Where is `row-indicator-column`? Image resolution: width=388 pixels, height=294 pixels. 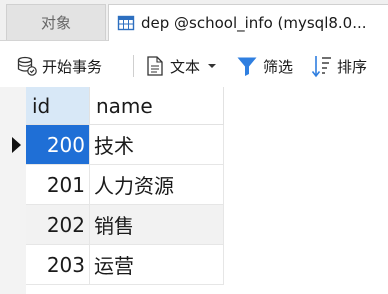 row-indicator-column is located at coordinates (13, 190).